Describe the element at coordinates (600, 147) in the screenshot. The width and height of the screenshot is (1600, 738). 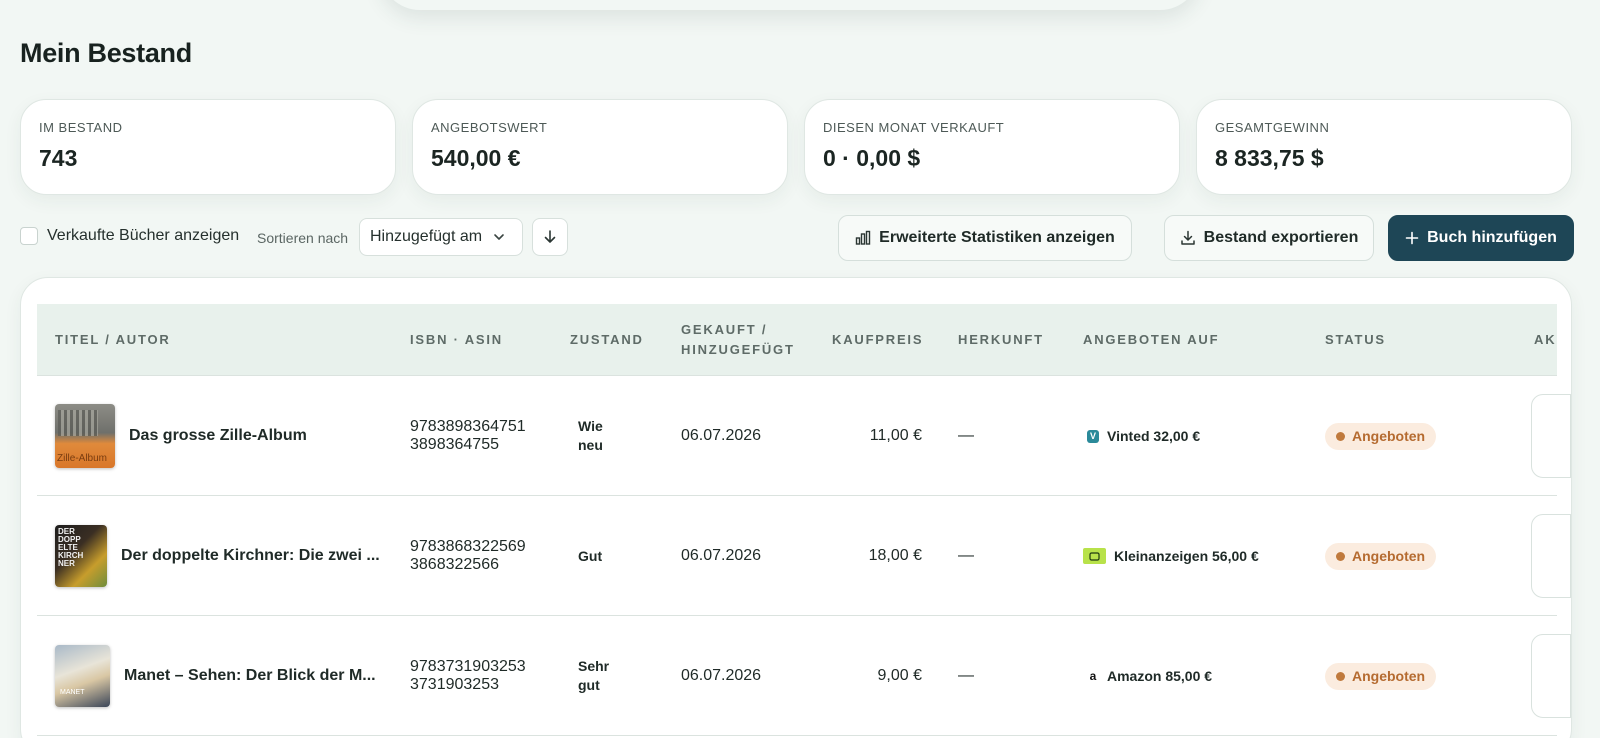
I see `stat-card-offer-value: ANGEBOTSWERT 540,00 €` at that location.